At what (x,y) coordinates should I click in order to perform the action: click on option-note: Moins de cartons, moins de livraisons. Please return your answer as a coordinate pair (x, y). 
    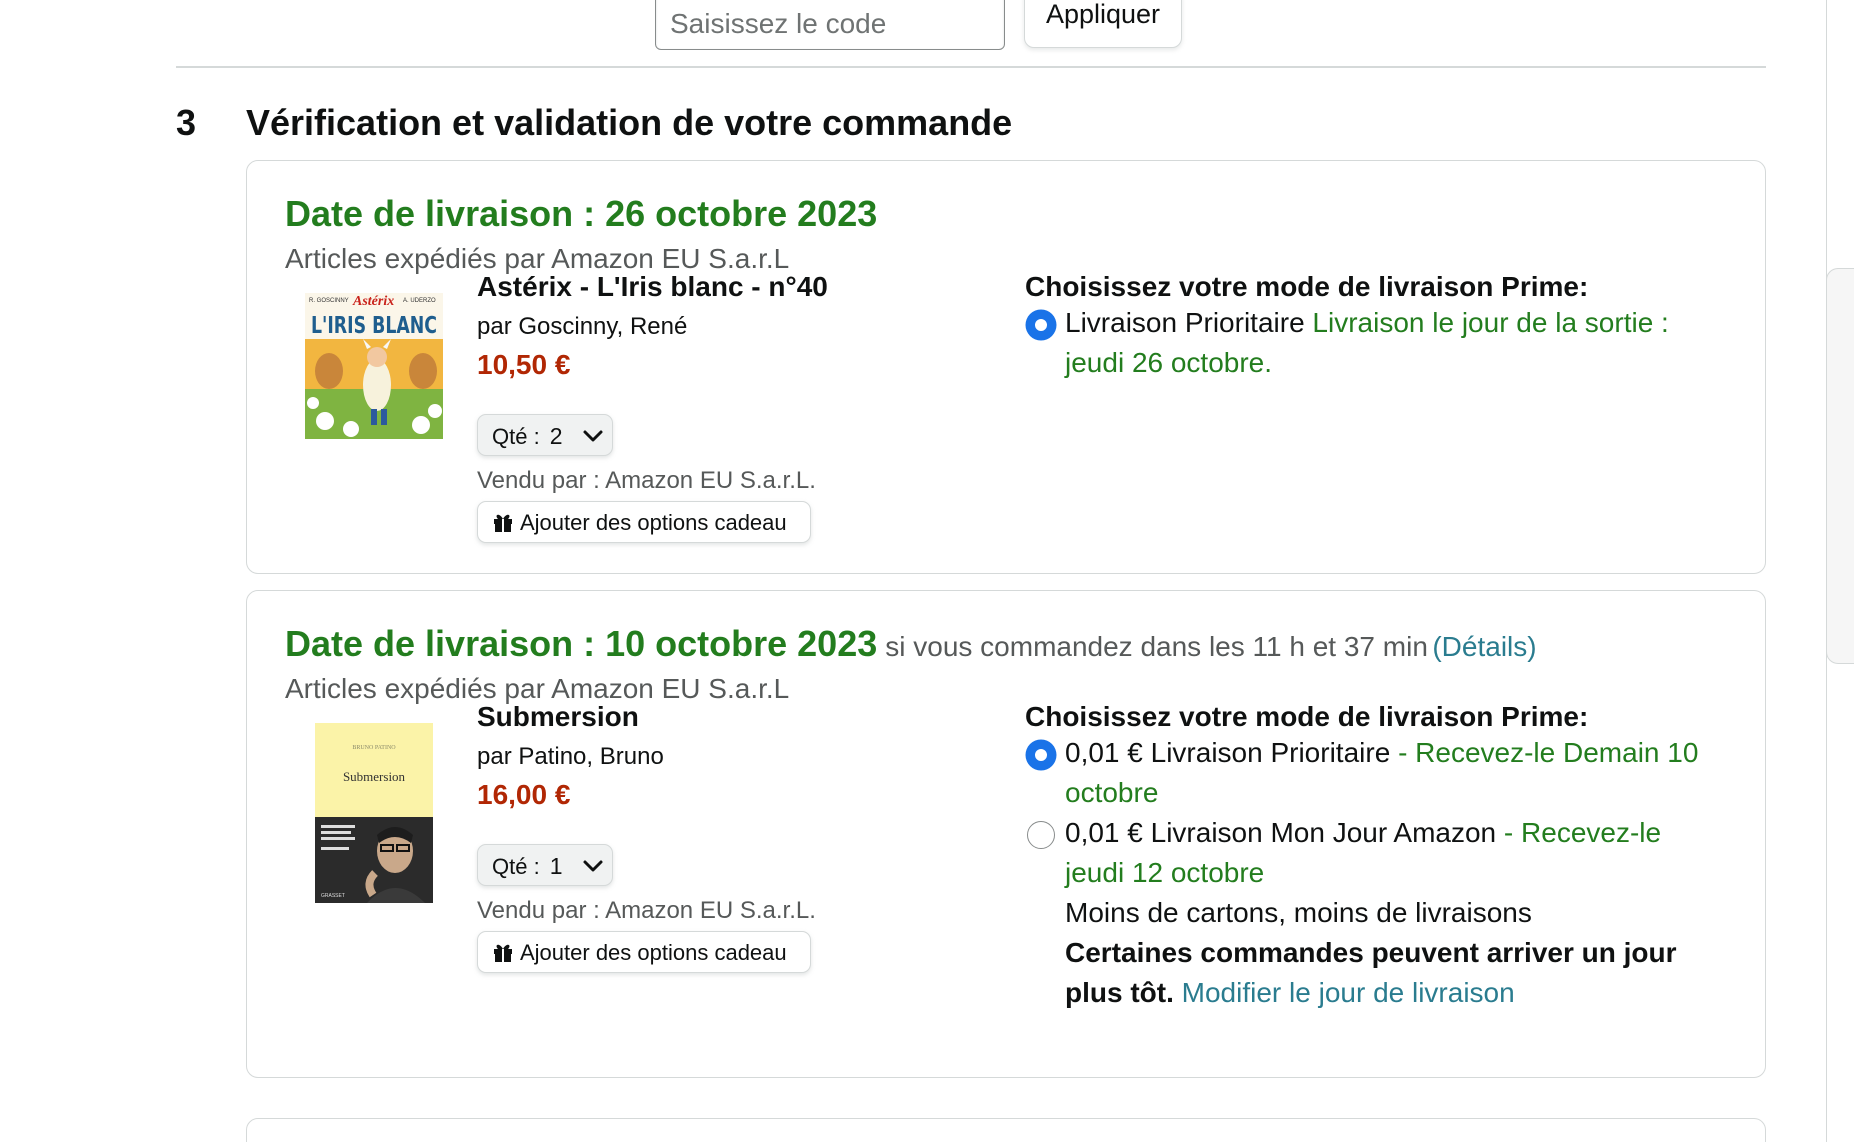
    Looking at the image, I should click on (1298, 912).